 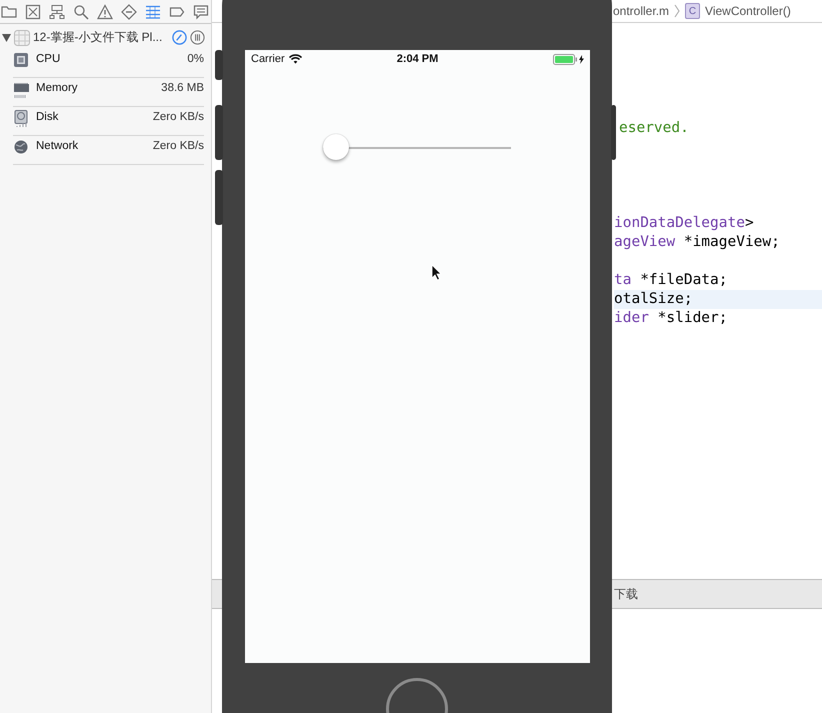 I want to click on memory-gauge-icon, so click(x=21, y=90).